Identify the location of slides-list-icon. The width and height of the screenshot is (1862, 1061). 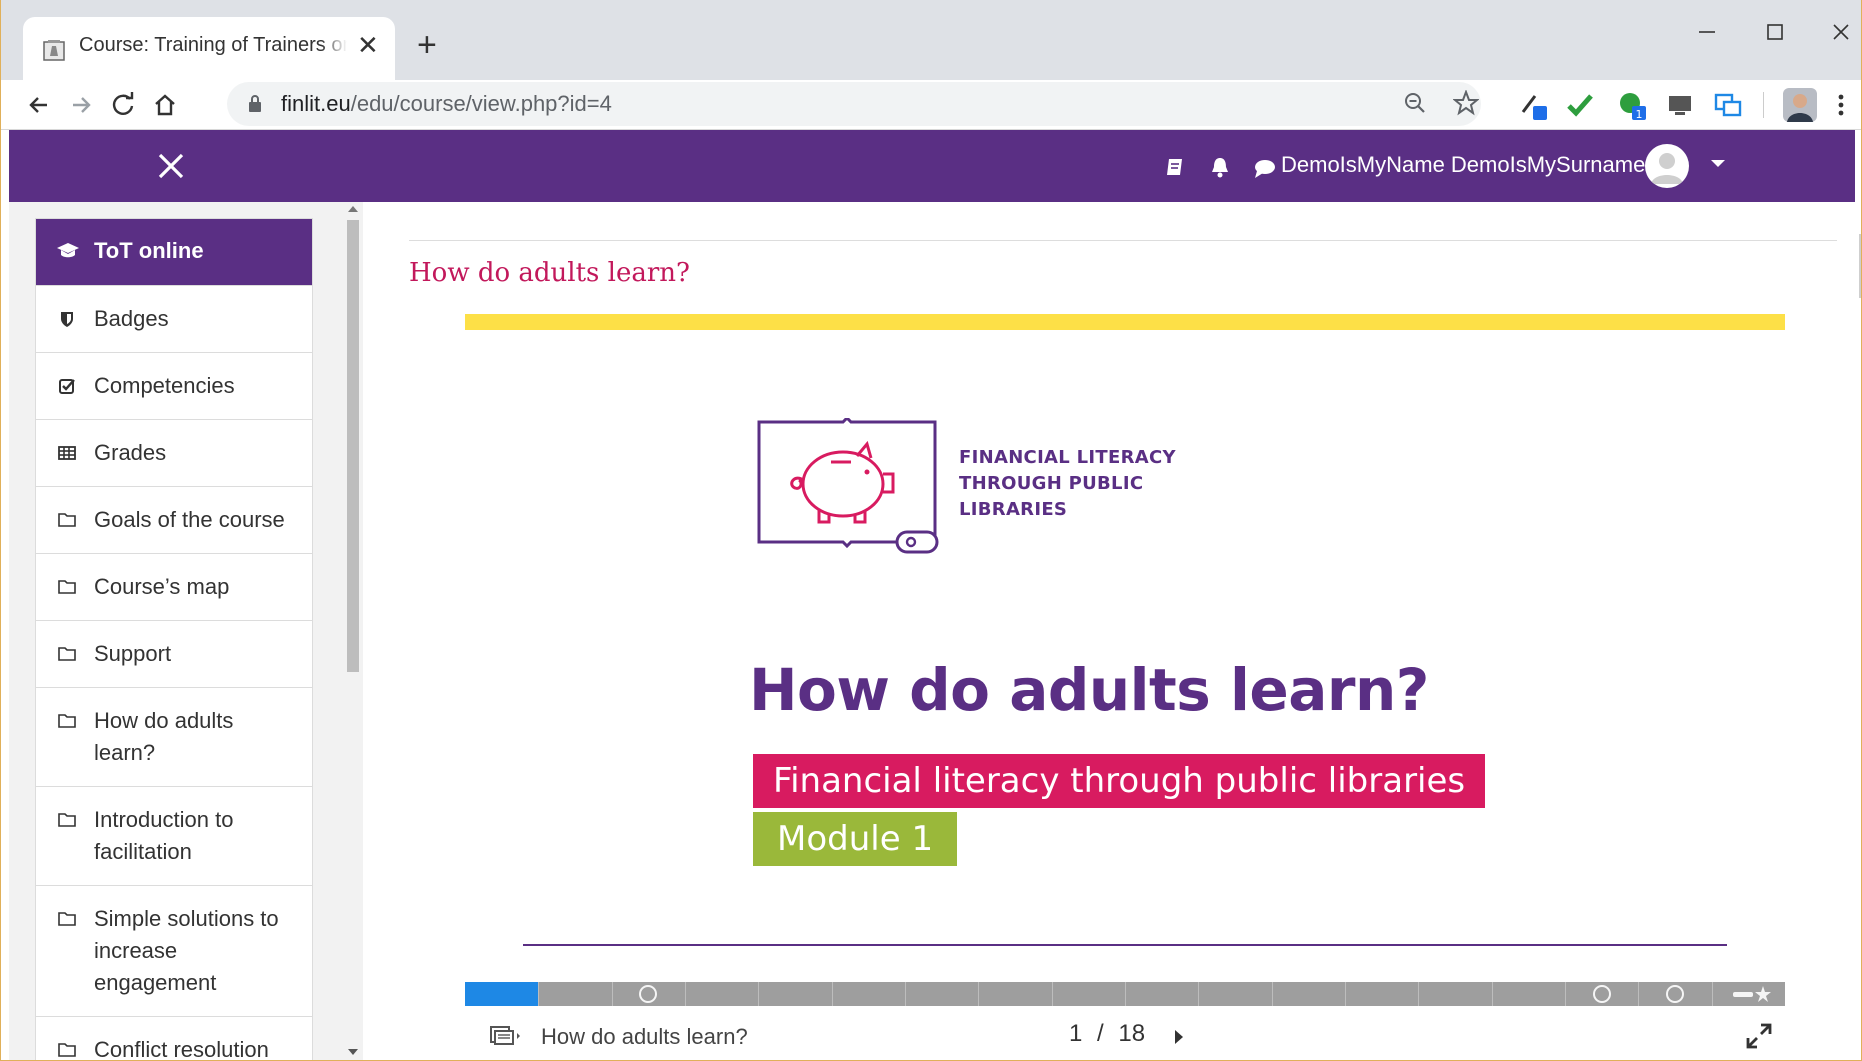
(505, 1035).